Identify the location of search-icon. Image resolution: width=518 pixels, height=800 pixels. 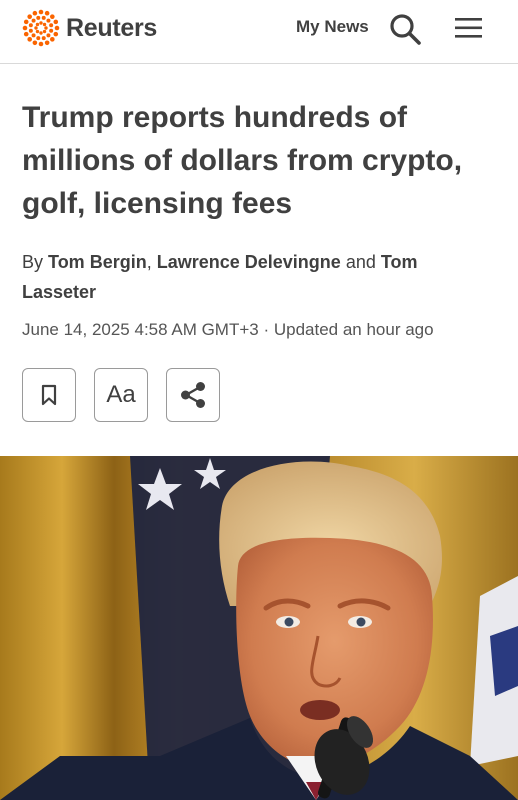
(405, 29).